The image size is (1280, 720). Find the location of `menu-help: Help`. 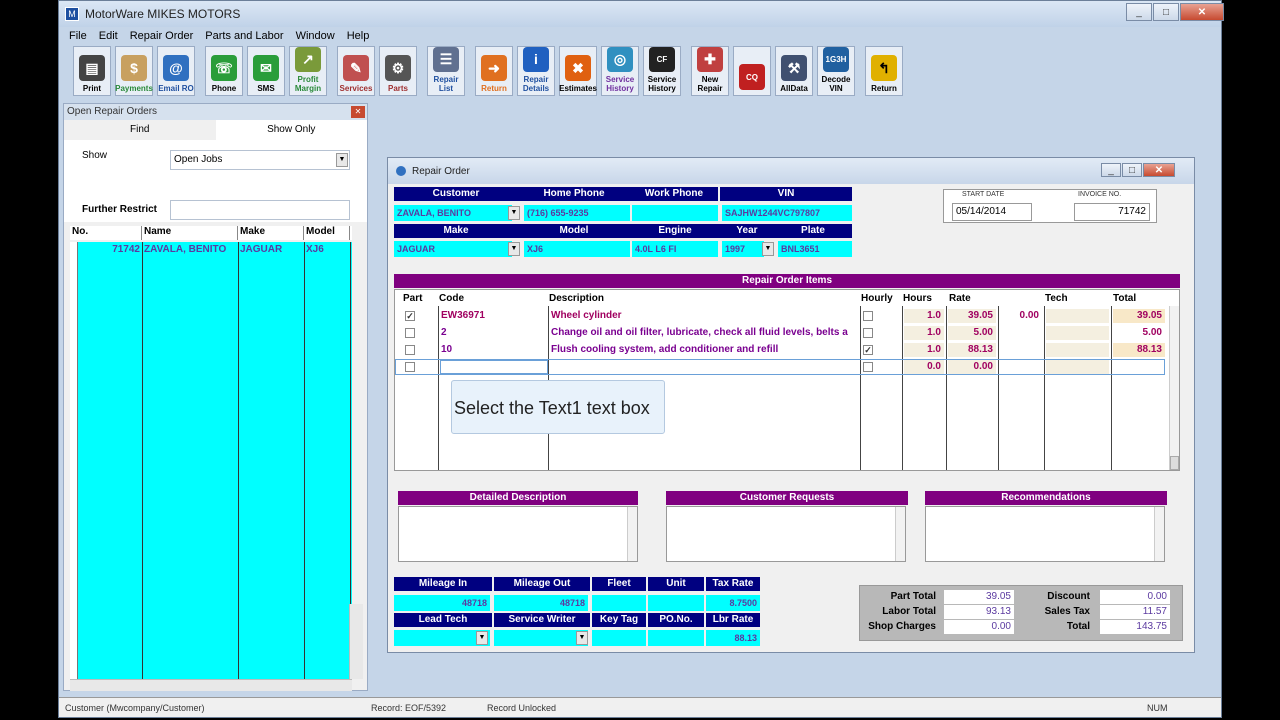

menu-help: Help is located at coordinates (358, 36).